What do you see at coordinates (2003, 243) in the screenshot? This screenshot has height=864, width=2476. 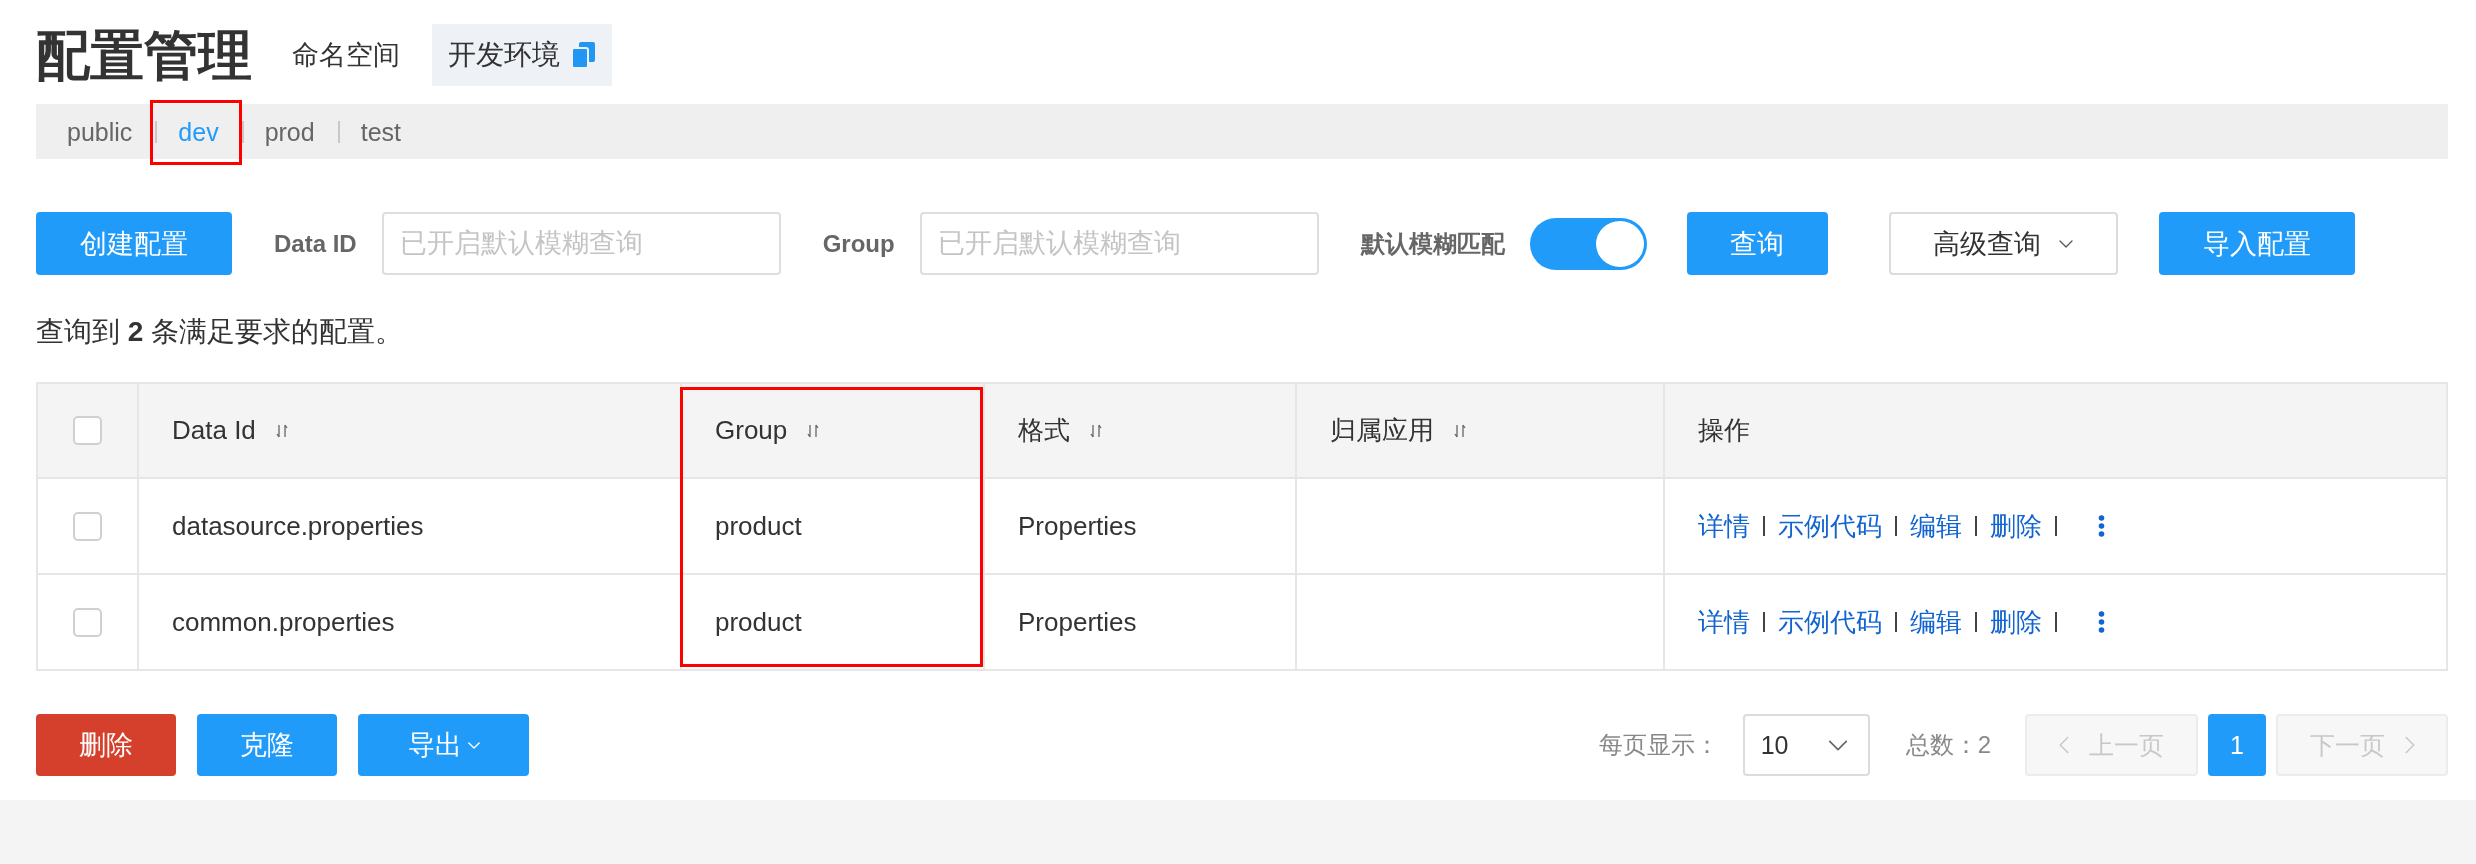 I see `advanced-search-button: 高级查询` at bounding box center [2003, 243].